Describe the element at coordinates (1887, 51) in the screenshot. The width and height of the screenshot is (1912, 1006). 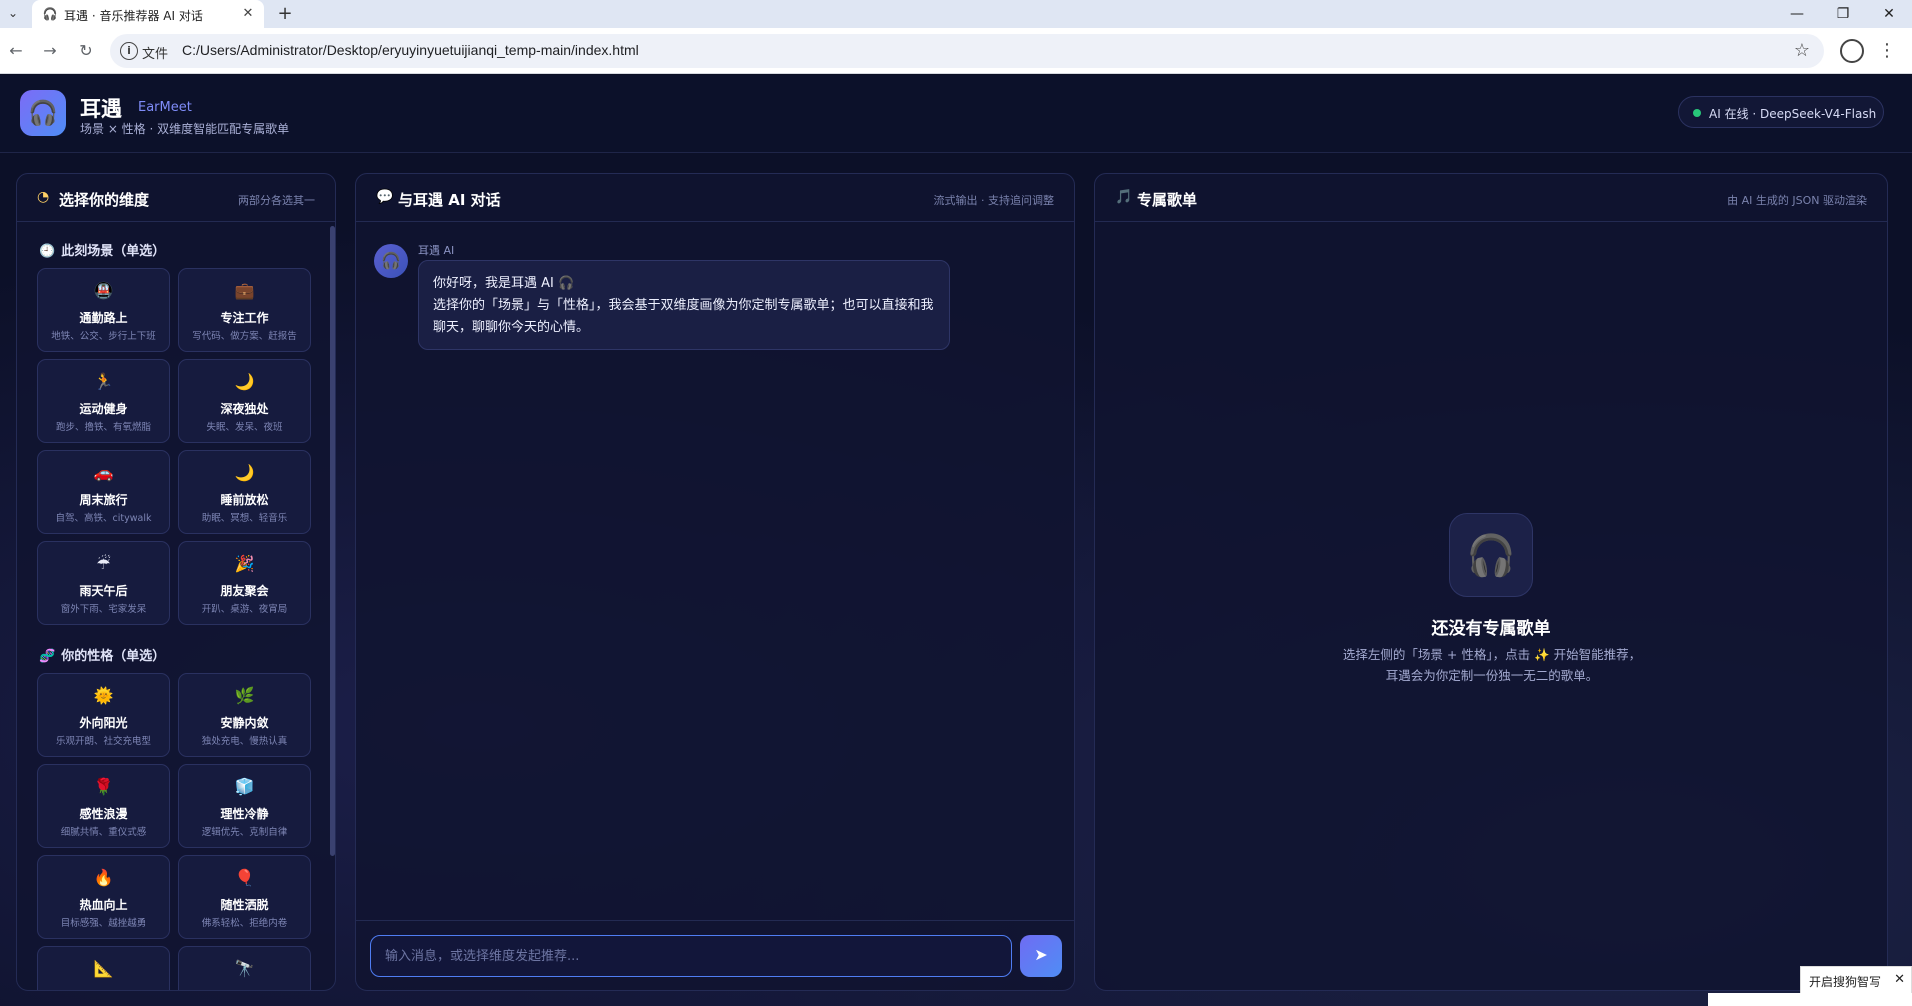
I see `browser-menu-icon: ⋮` at that location.